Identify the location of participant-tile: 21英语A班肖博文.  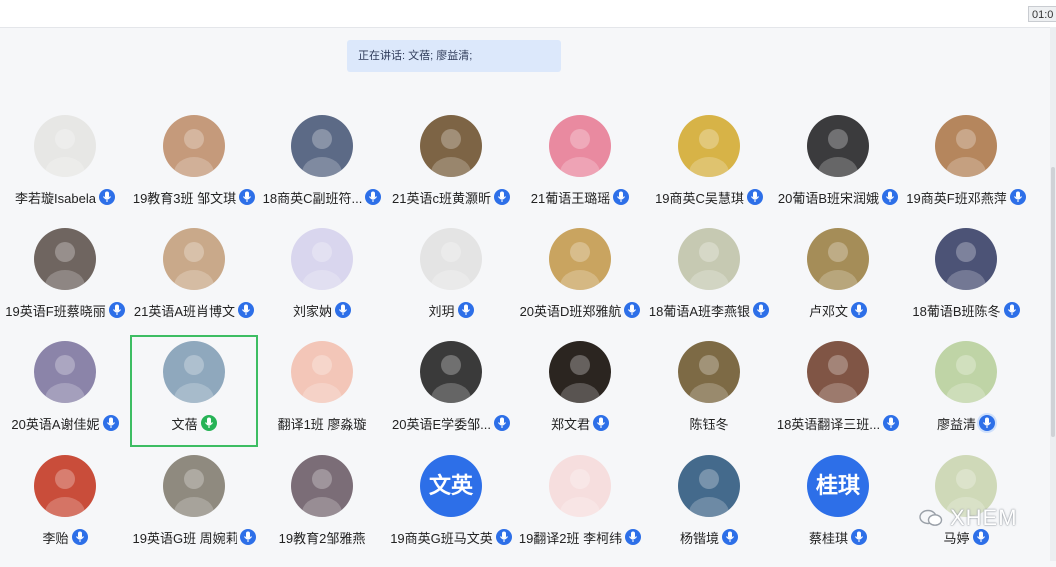
(194, 284).